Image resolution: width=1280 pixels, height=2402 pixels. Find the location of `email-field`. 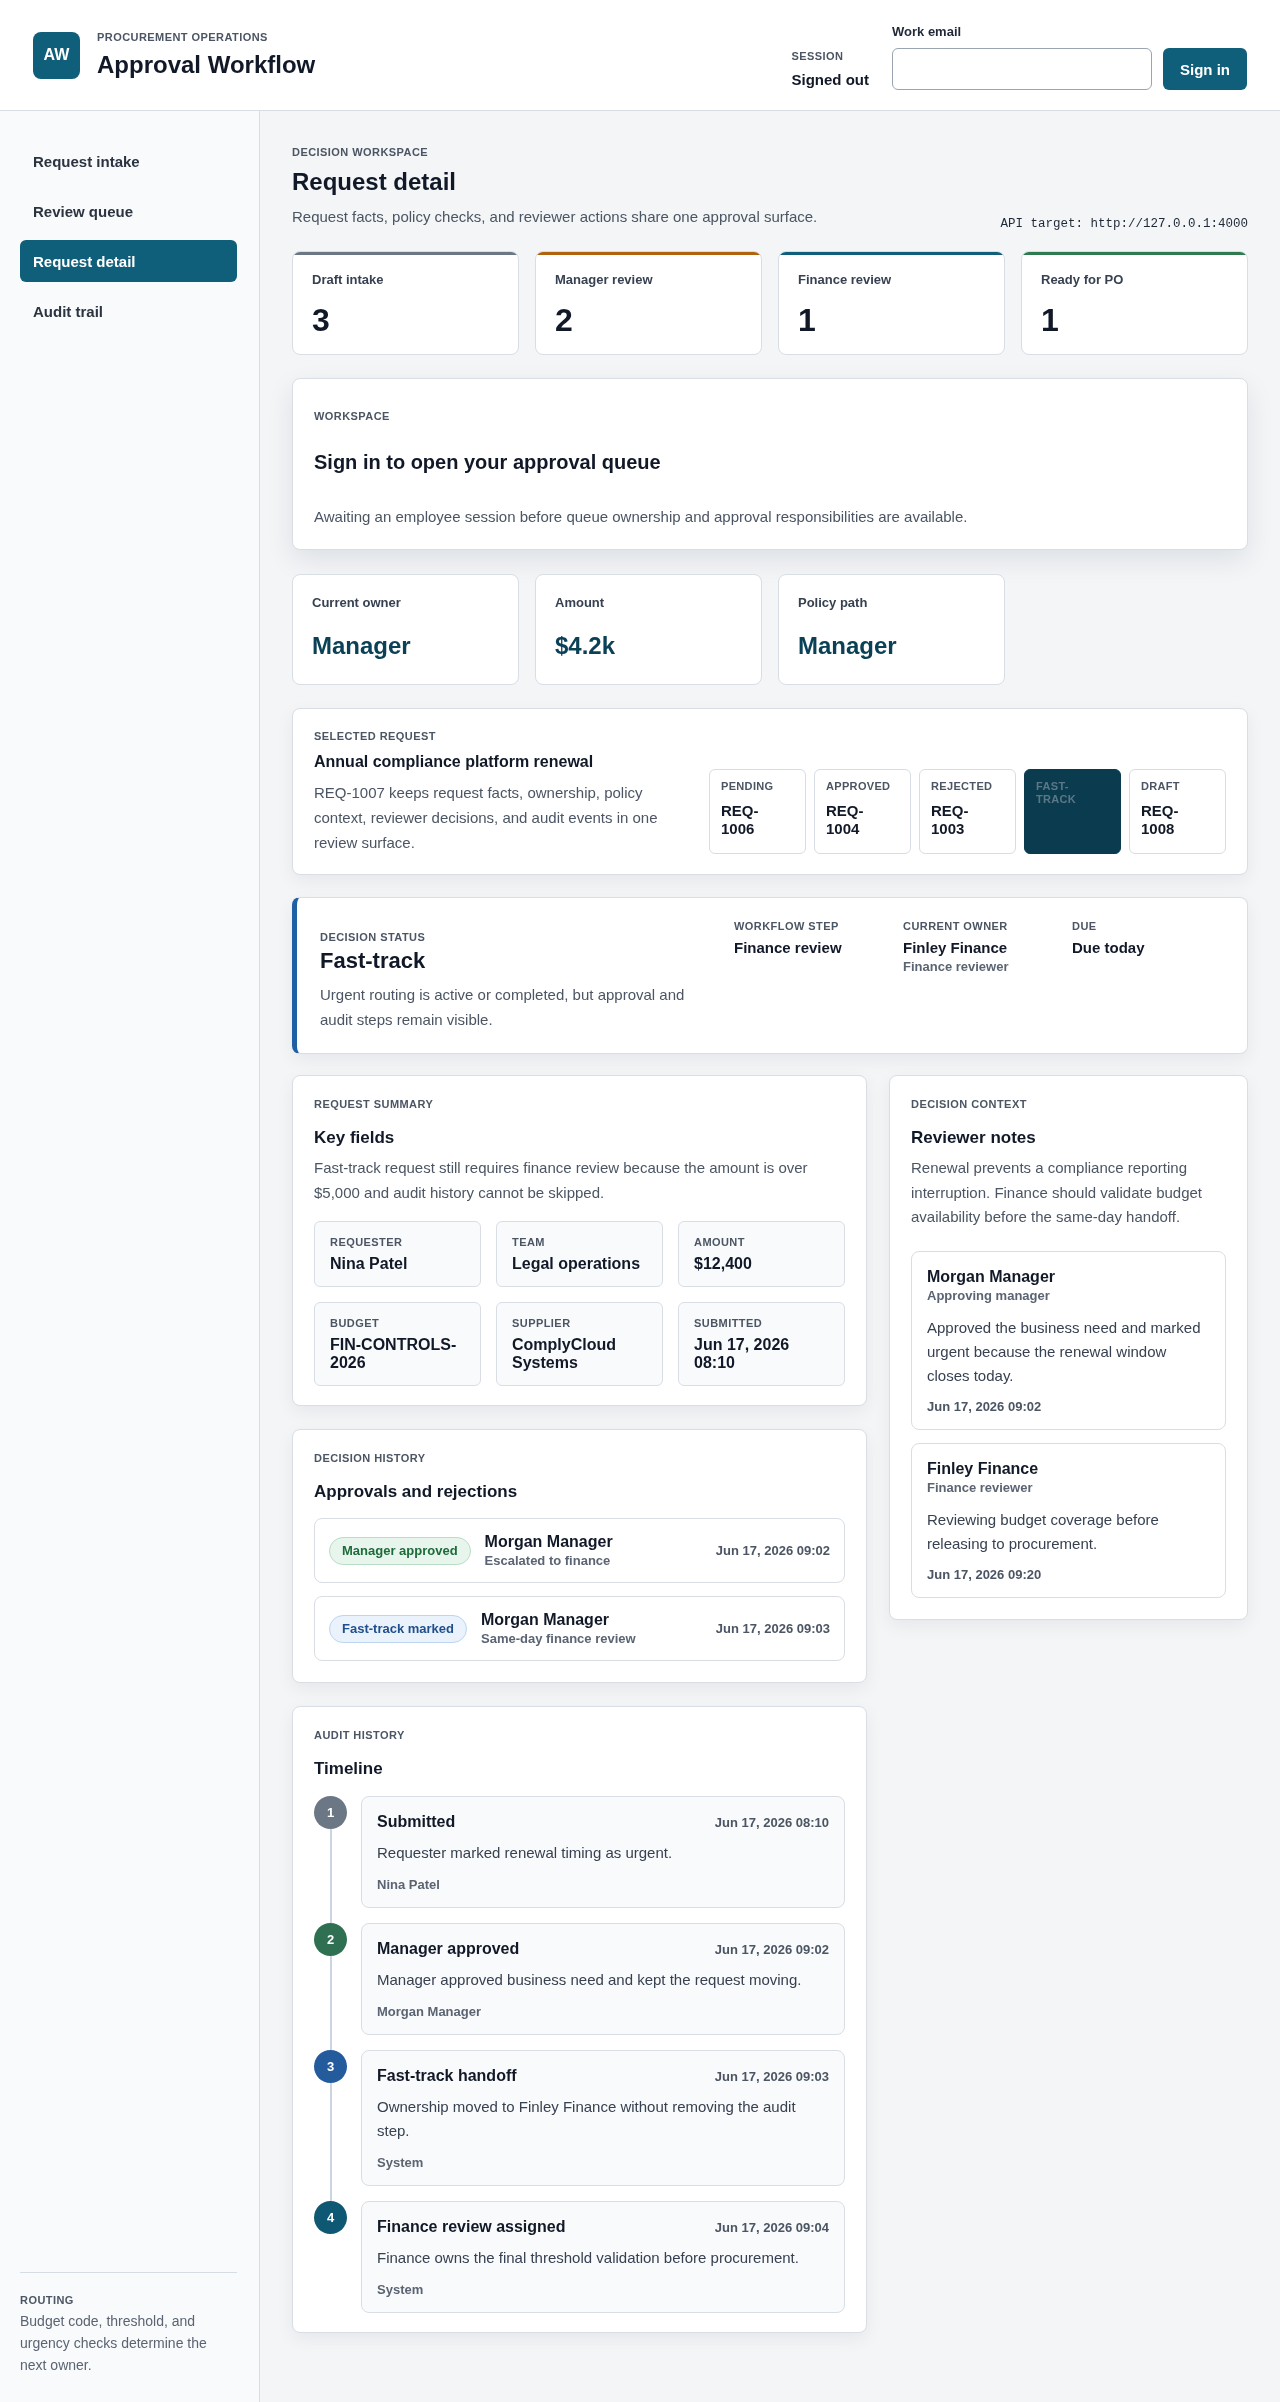

email-field is located at coordinates (1022, 69).